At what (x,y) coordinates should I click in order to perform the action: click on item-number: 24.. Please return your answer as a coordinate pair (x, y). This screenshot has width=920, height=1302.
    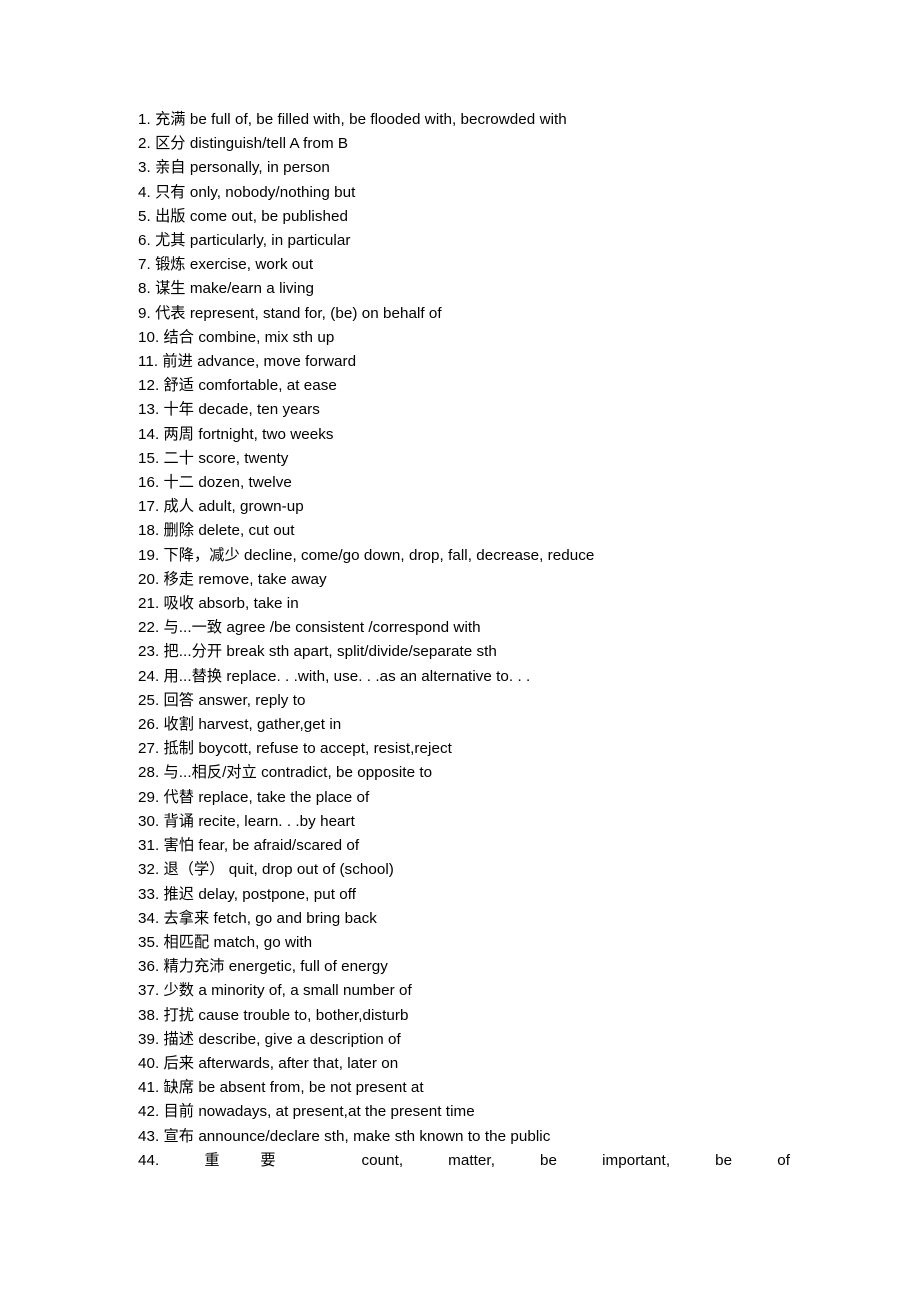
    Looking at the image, I should click on (149, 676).